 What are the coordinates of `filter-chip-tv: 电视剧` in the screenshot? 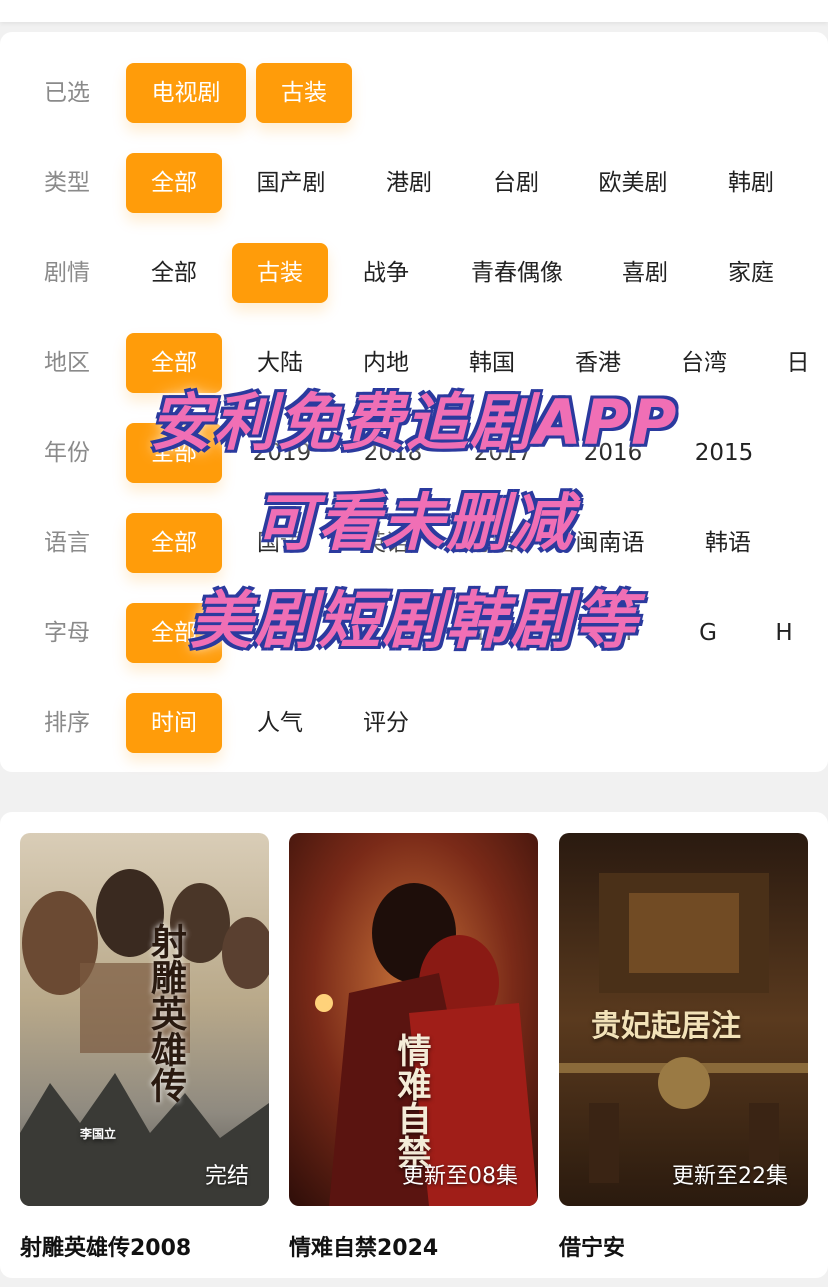 It's located at (186, 93).